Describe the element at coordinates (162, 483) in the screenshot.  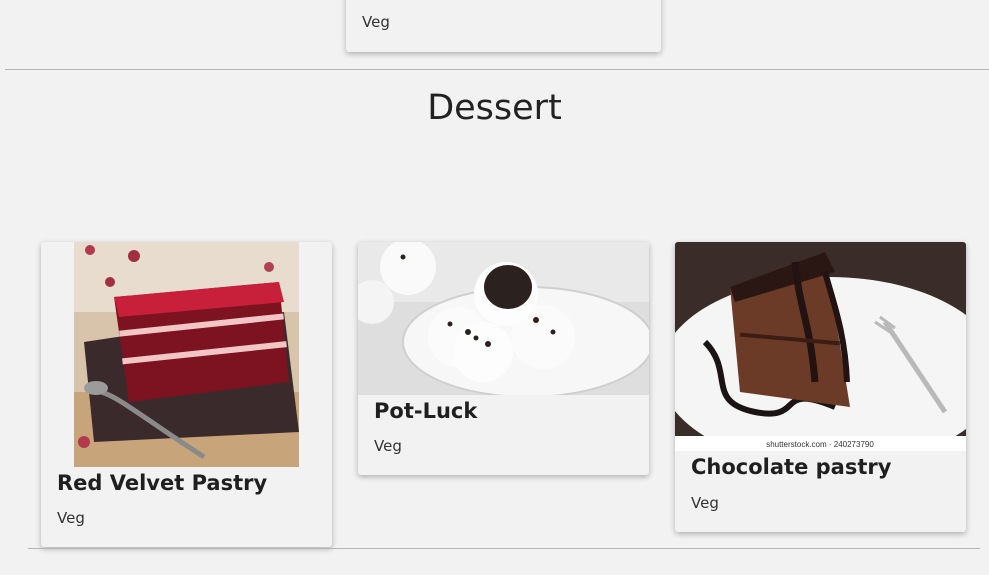
I see `card-title: Red Velvet Pastry` at that location.